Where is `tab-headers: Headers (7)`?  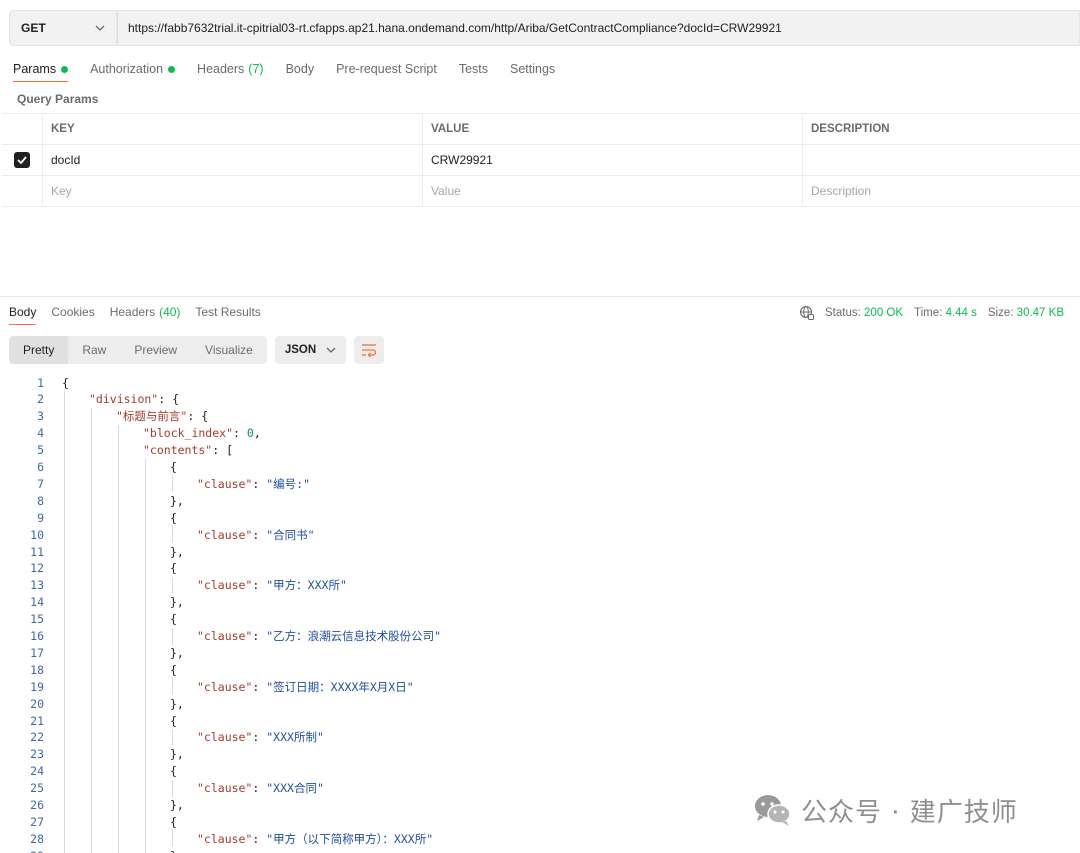
tab-headers: Headers (7) is located at coordinates (230, 69).